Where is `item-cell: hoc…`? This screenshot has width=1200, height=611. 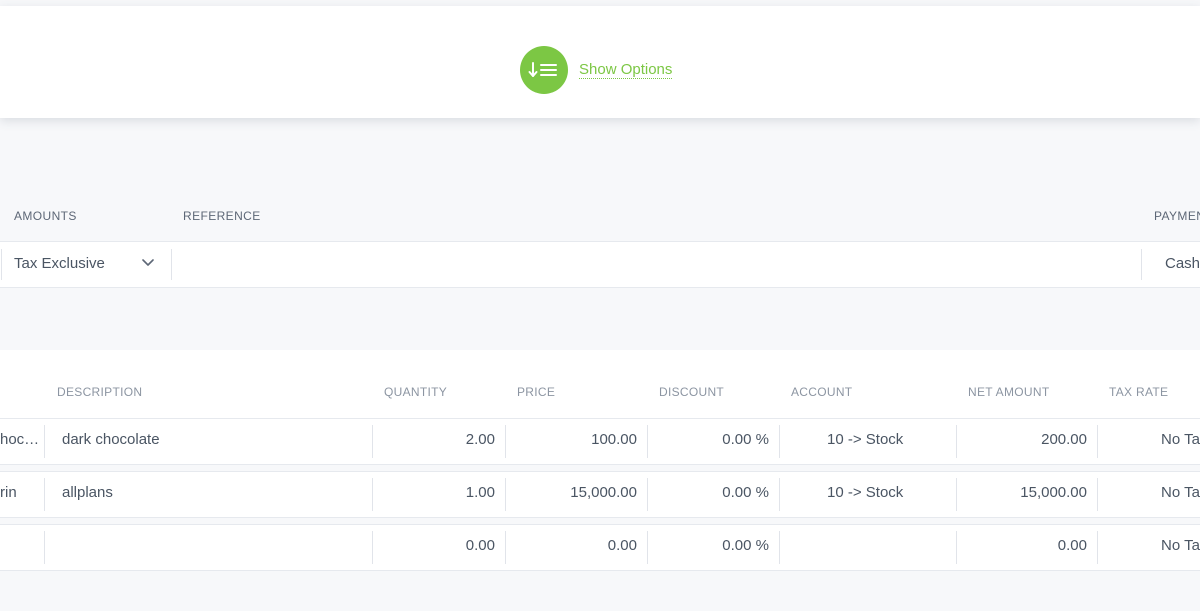 item-cell: hoc… is located at coordinates (19, 439).